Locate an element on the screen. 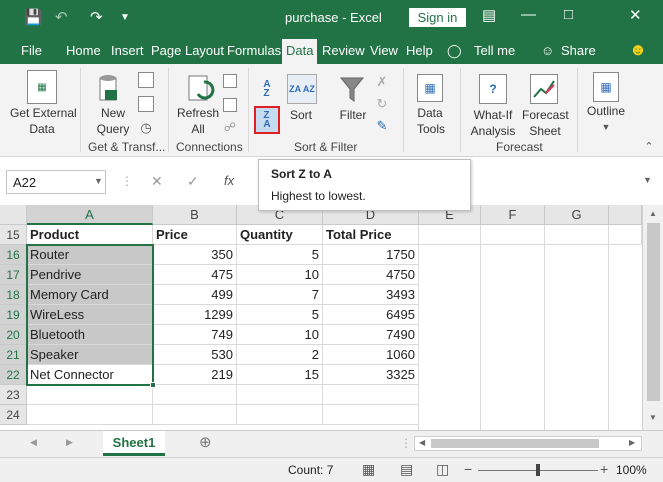 The image size is (663, 482). cell-total-header: Total Price is located at coordinates (371, 235).